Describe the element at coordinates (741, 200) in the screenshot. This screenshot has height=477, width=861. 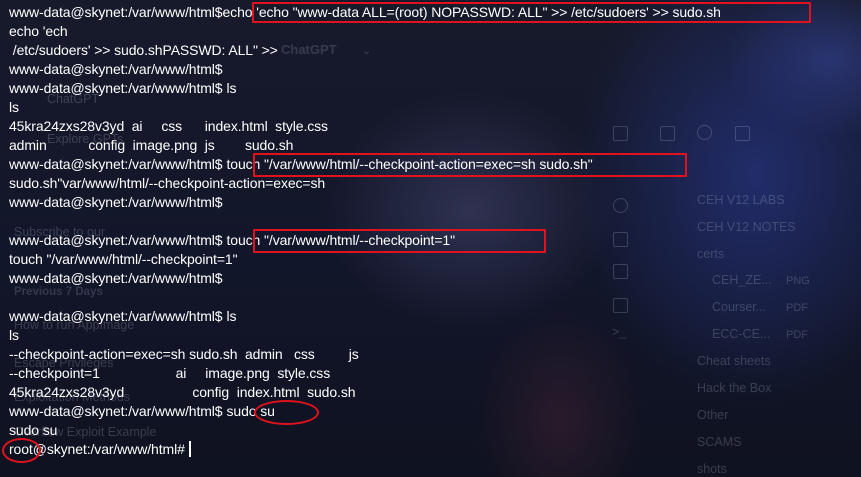
I see `ghost-folder: CEH V12 LABS` at that location.